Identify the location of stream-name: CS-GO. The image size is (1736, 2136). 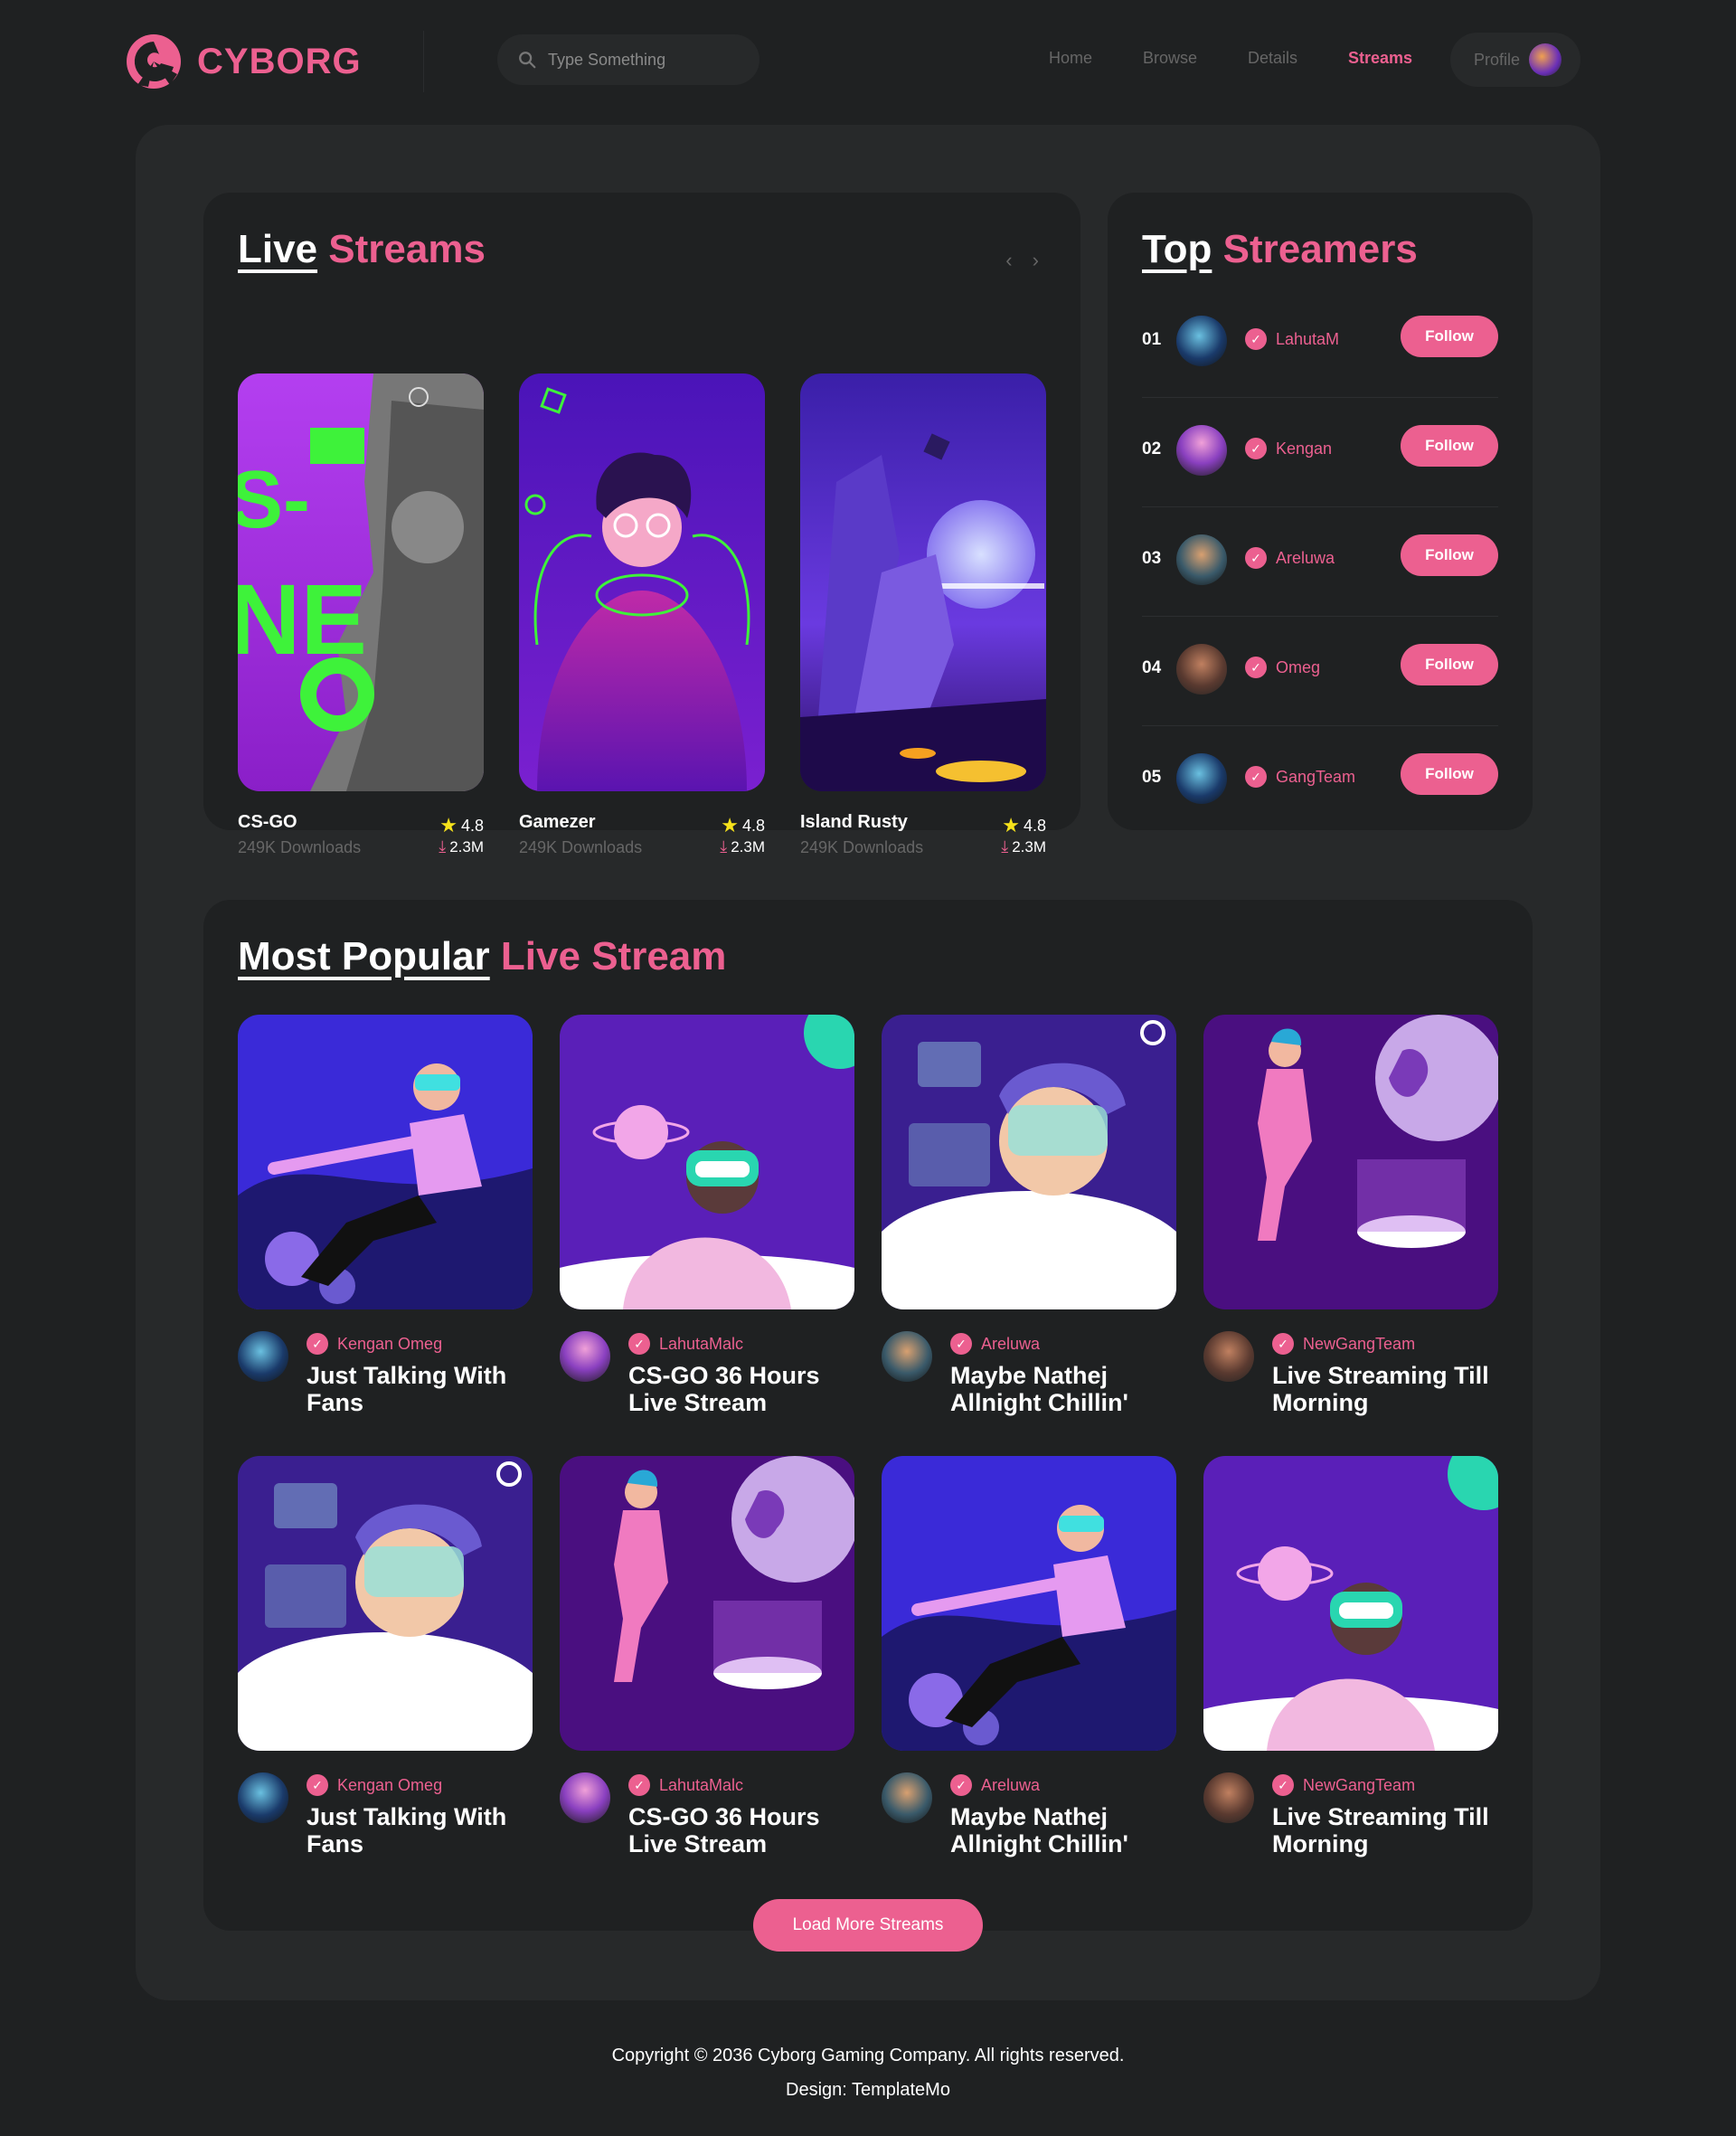
(267, 822).